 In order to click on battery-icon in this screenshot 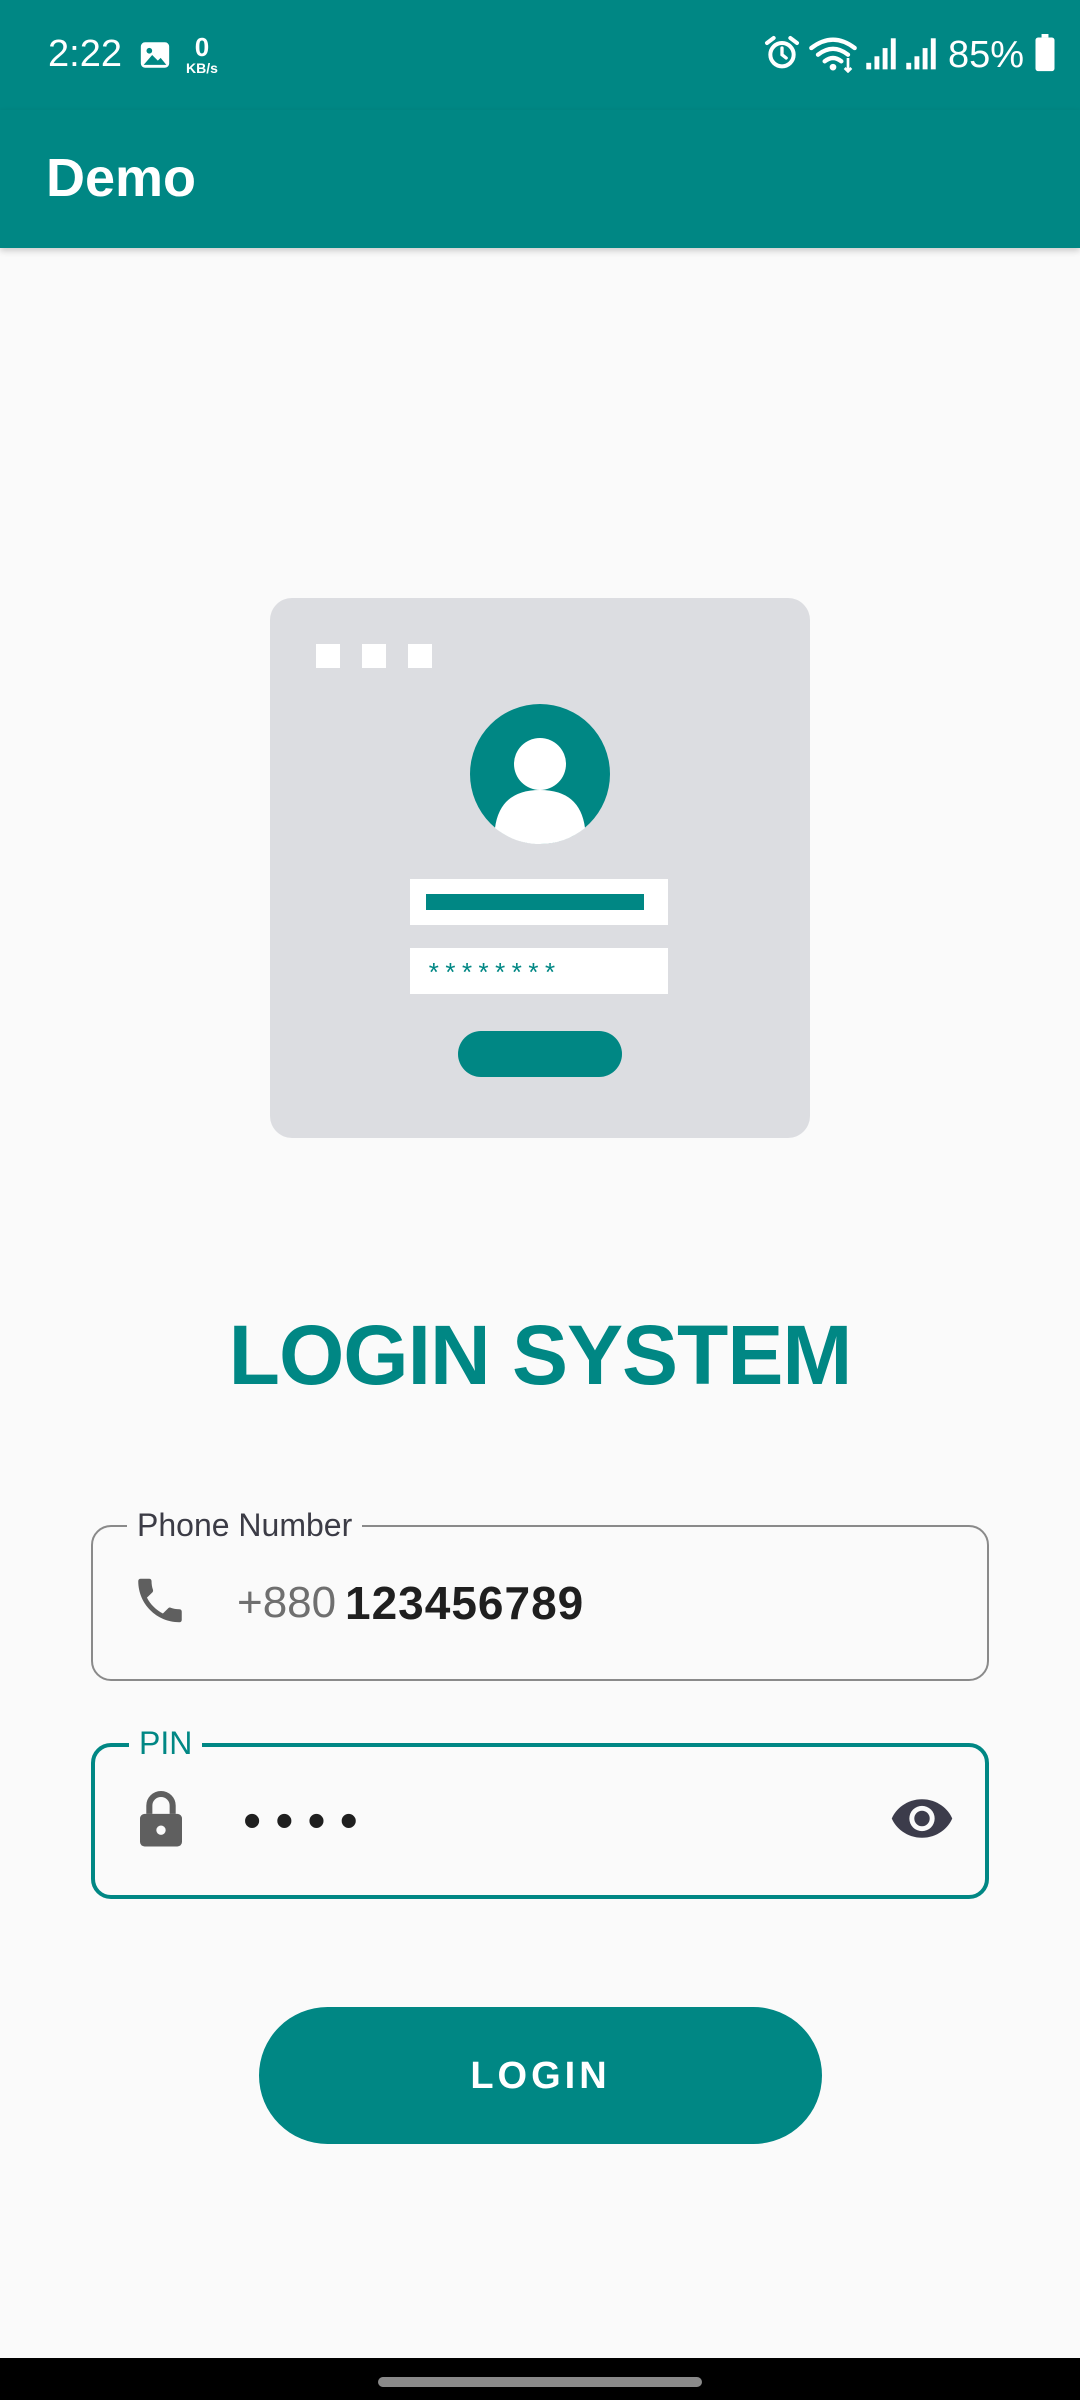, I will do `click(1045, 55)`.